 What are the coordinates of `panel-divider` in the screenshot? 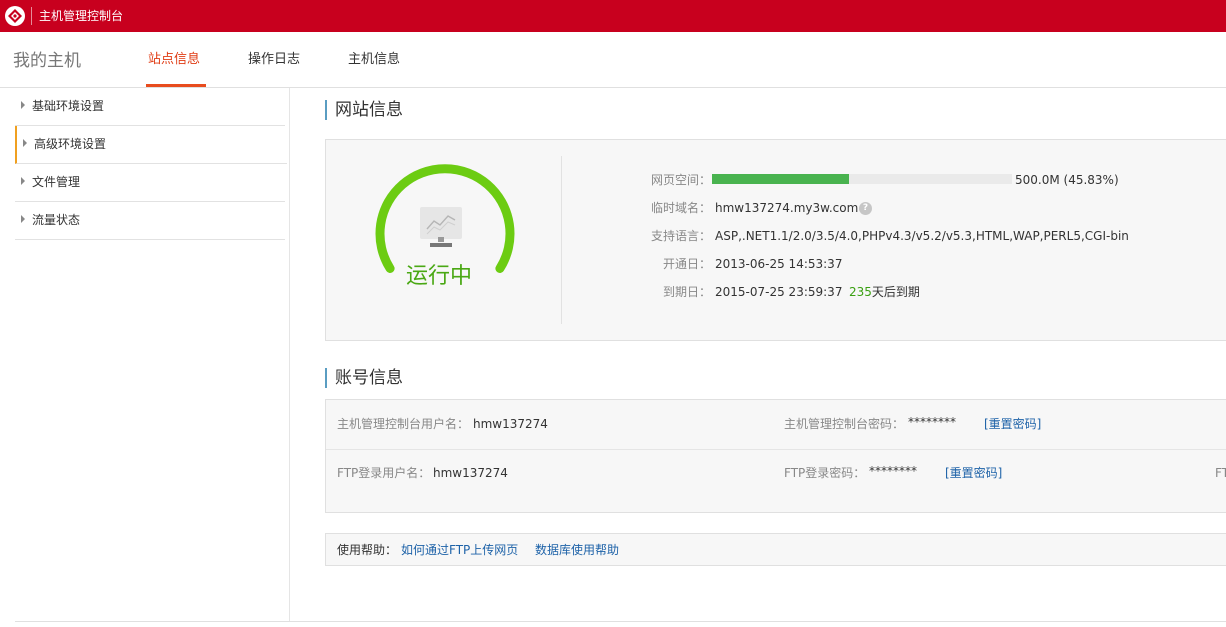 It's located at (561, 240).